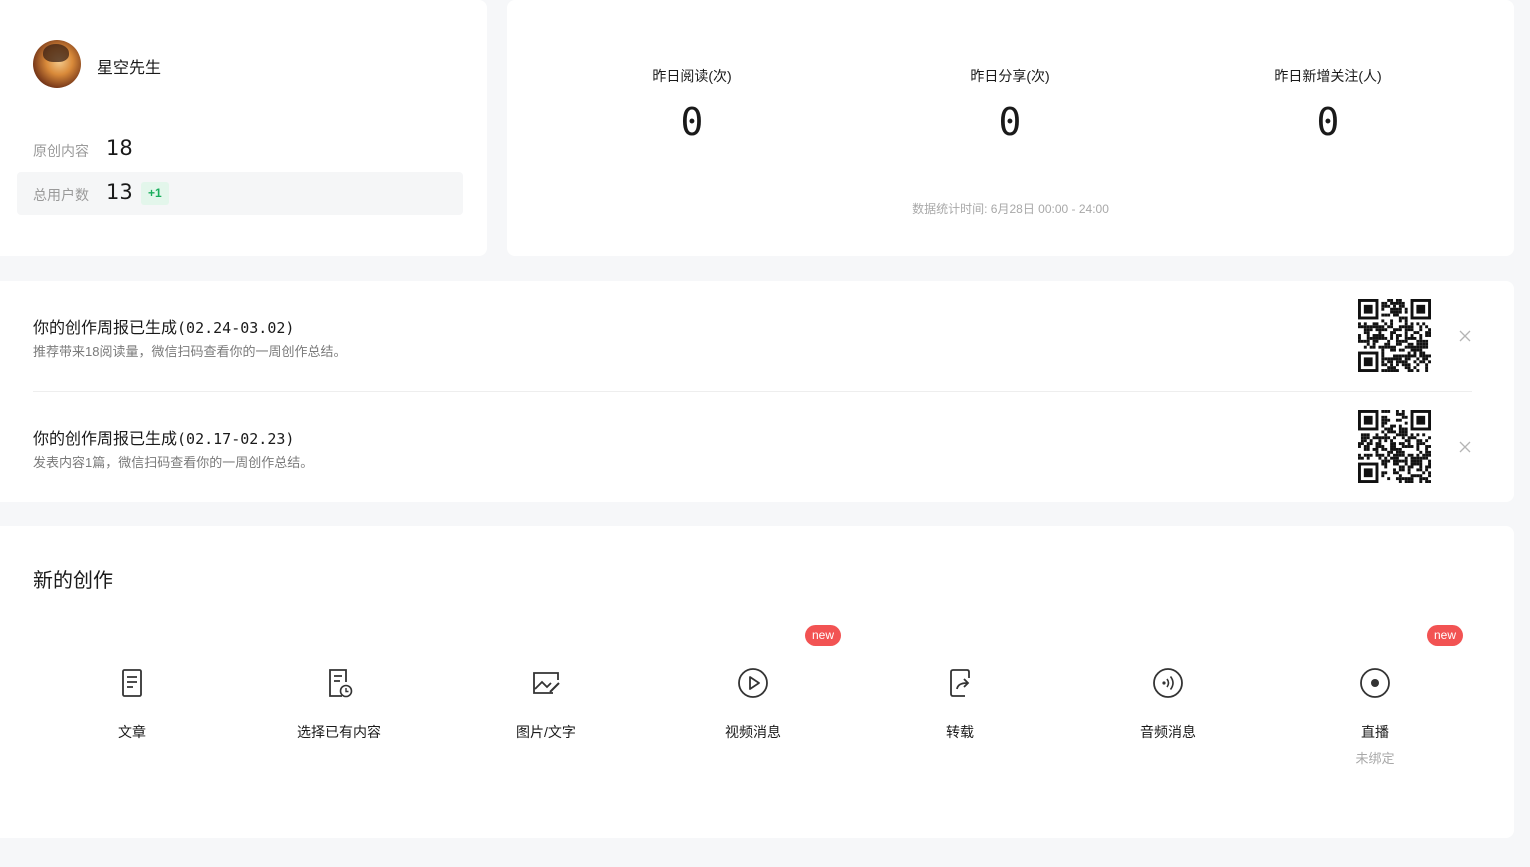 This screenshot has height=867, width=1530. Describe the element at coordinates (1168, 704) in the screenshot. I see `audio-message-button: 音频消息` at that location.